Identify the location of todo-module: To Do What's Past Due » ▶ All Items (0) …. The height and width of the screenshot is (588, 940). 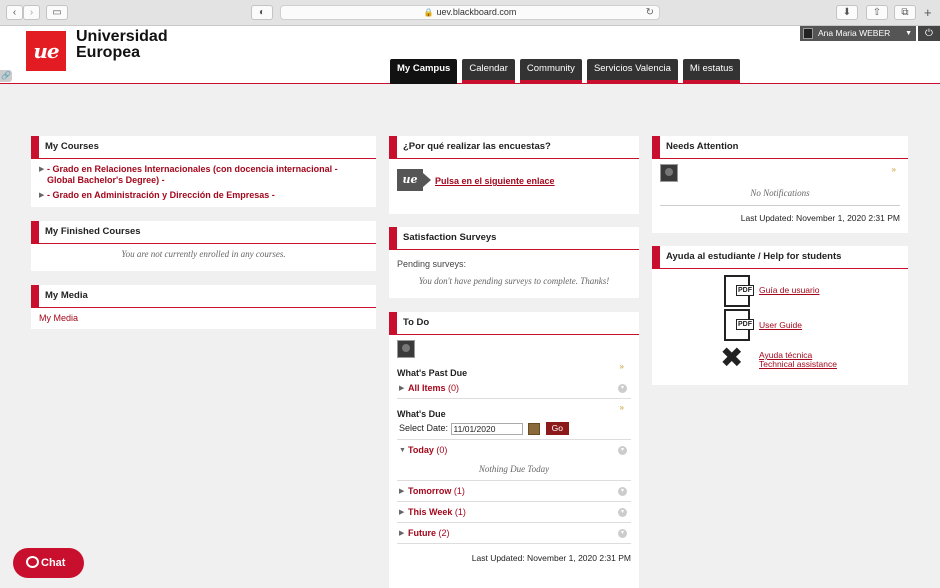
(514, 450).